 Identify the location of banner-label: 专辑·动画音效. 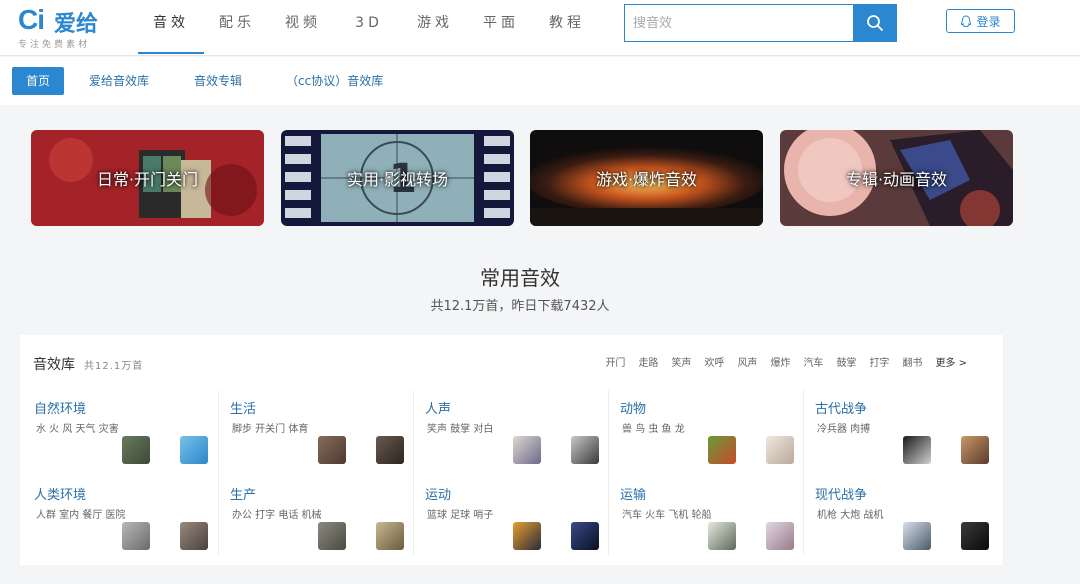
(896, 179).